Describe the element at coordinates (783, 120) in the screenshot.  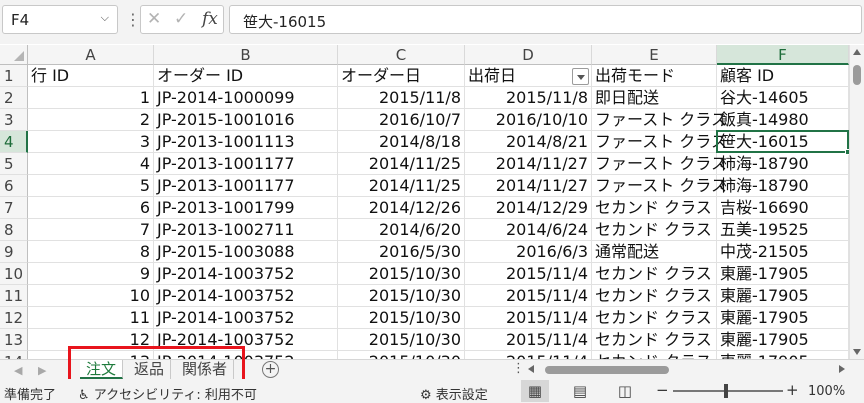
I see `table-cell: 飯真-14980` at that location.